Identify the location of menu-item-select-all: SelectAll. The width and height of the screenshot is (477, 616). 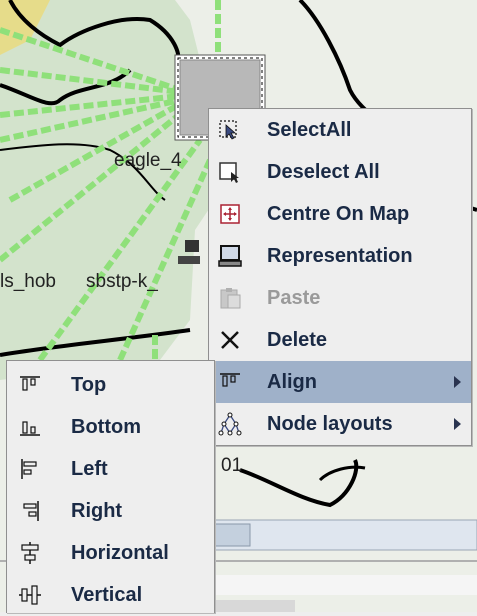
(340, 130).